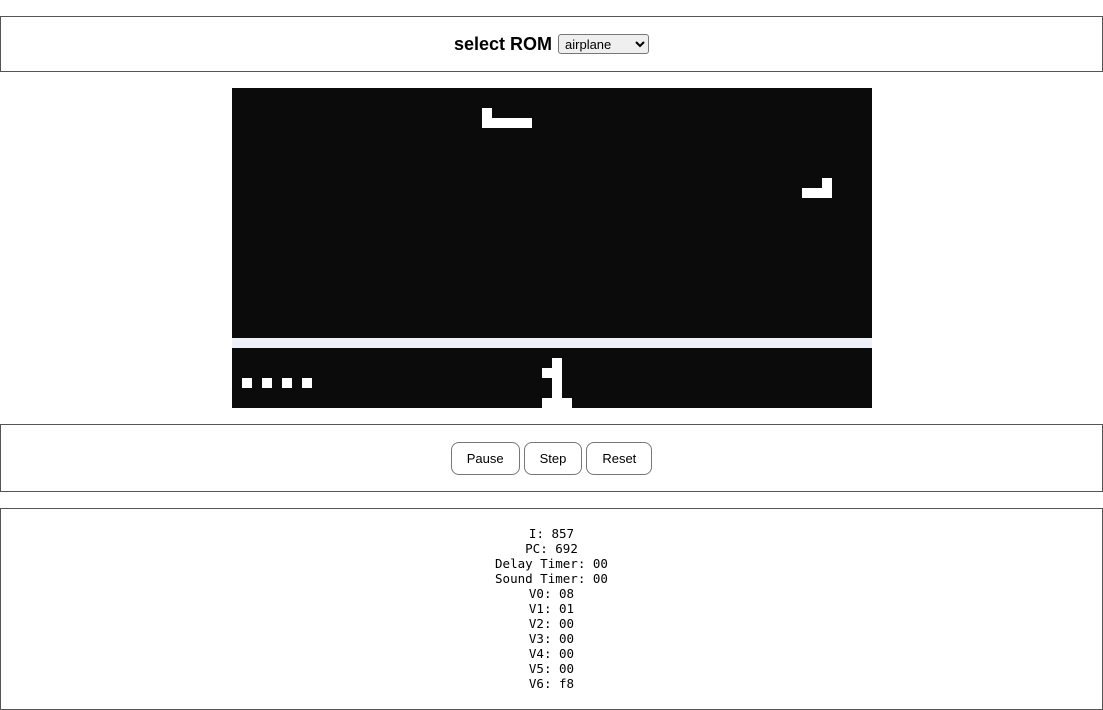 This screenshot has width=1103, height=710. I want to click on register-line: V1: 01, so click(551, 608).